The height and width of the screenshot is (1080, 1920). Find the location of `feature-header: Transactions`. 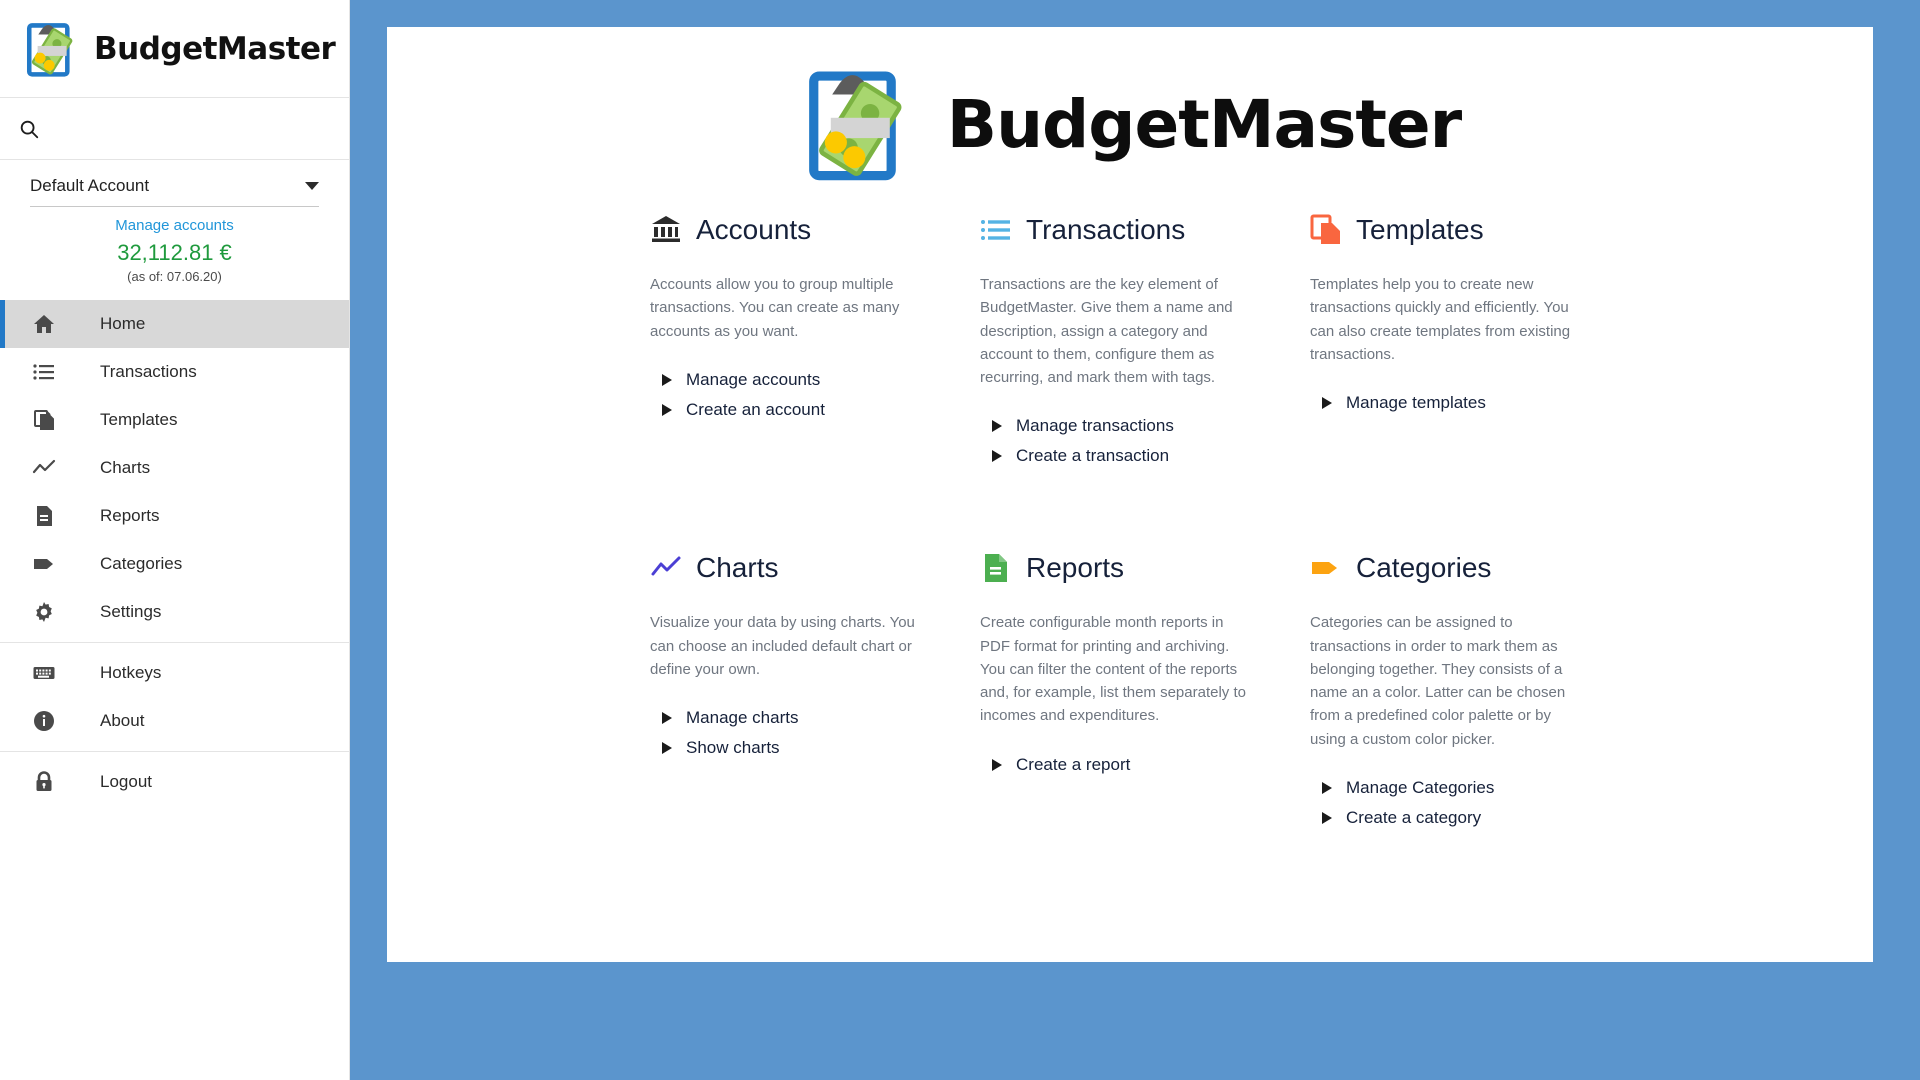

feature-header: Transactions is located at coordinates (1130, 230).